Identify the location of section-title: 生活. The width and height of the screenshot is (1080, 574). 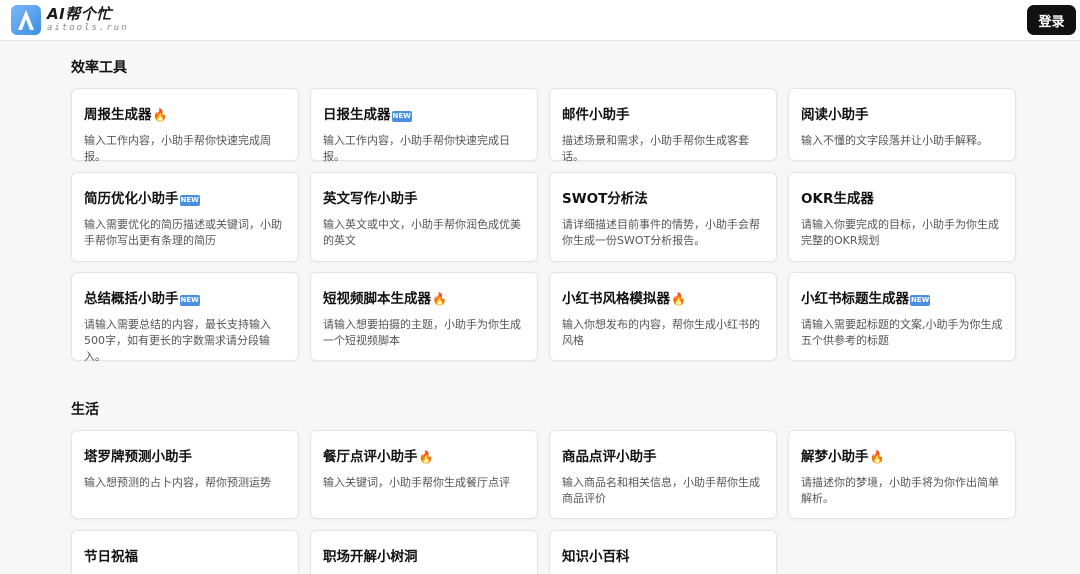
(85, 410).